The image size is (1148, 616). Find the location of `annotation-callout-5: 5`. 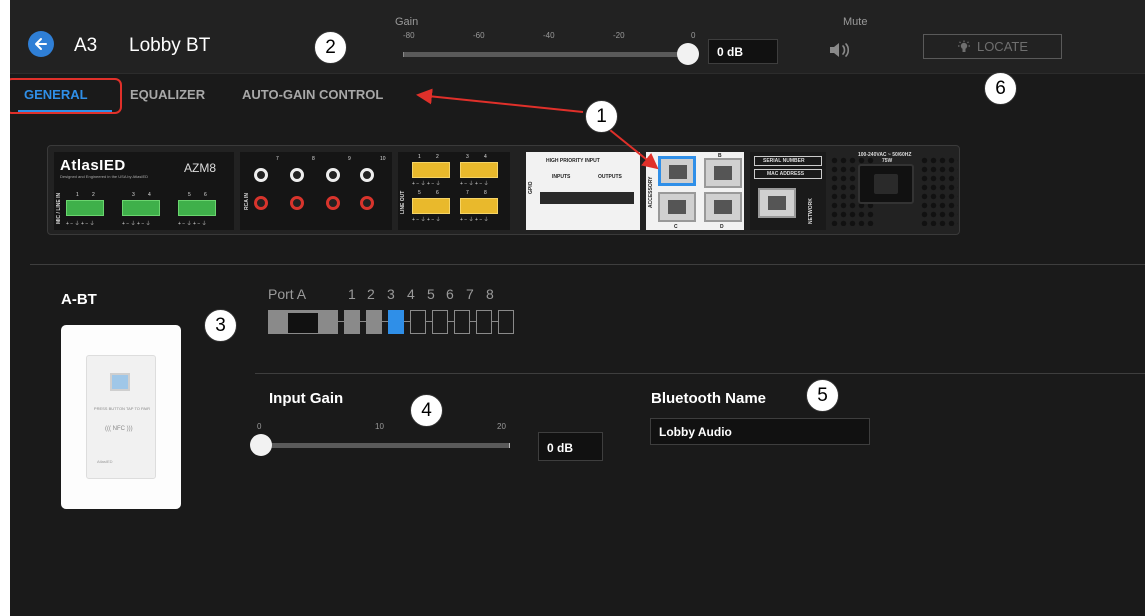

annotation-callout-5: 5 is located at coordinates (822, 395).